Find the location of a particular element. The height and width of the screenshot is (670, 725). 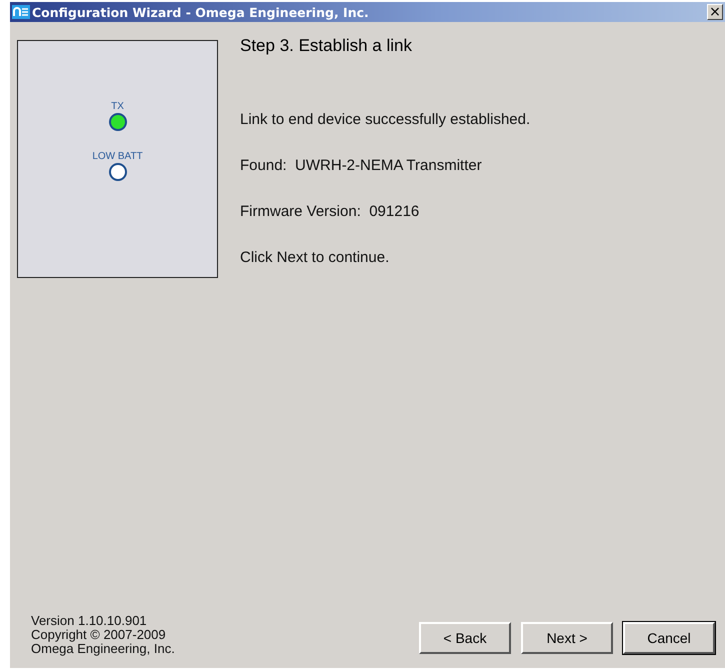

wizard-button: < Back is located at coordinates (465, 638).